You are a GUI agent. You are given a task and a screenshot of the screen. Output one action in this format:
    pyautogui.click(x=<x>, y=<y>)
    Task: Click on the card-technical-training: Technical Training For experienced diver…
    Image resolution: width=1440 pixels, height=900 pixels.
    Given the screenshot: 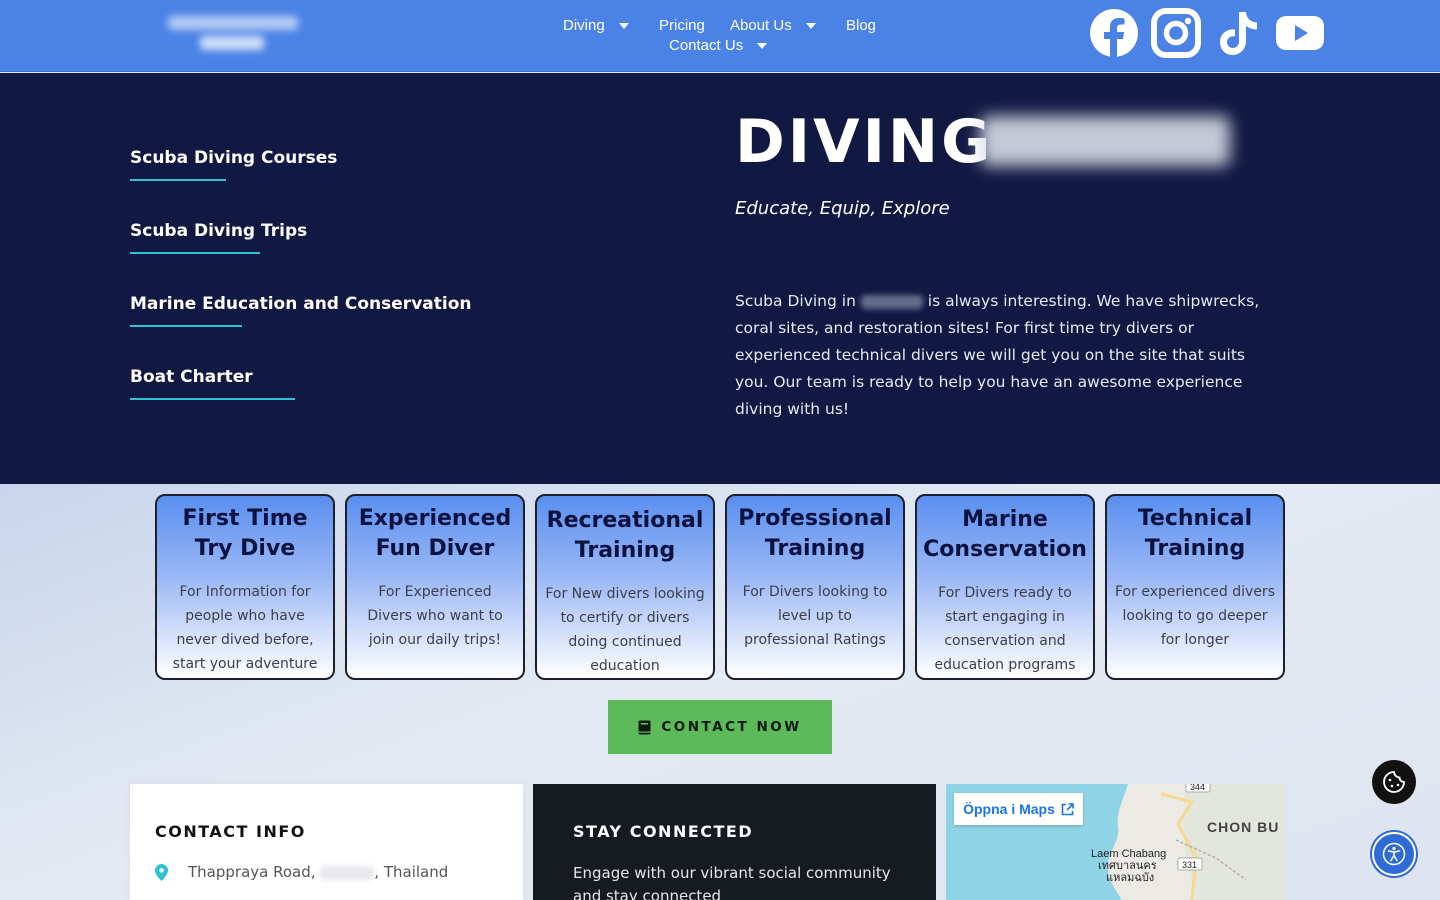 What is the action you would take?
    pyautogui.click(x=1195, y=587)
    